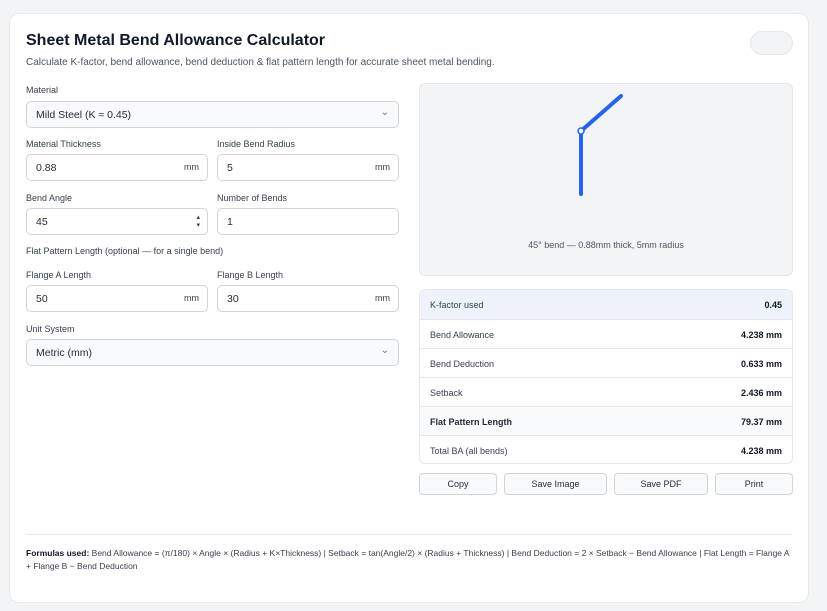 The width and height of the screenshot is (827, 611). What do you see at coordinates (176, 40) in the screenshot?
I see `page-title: Sheet Metal Bend Allowance Calculator` at bounding box center [176, 40].